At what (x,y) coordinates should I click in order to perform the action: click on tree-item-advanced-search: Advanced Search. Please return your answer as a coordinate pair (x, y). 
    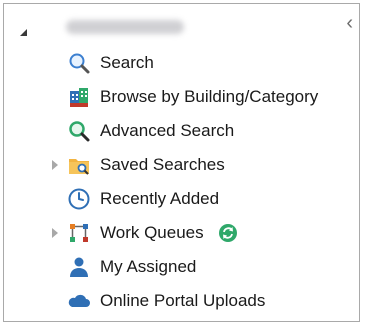
    Looking at the image, I should click on (143, 131).